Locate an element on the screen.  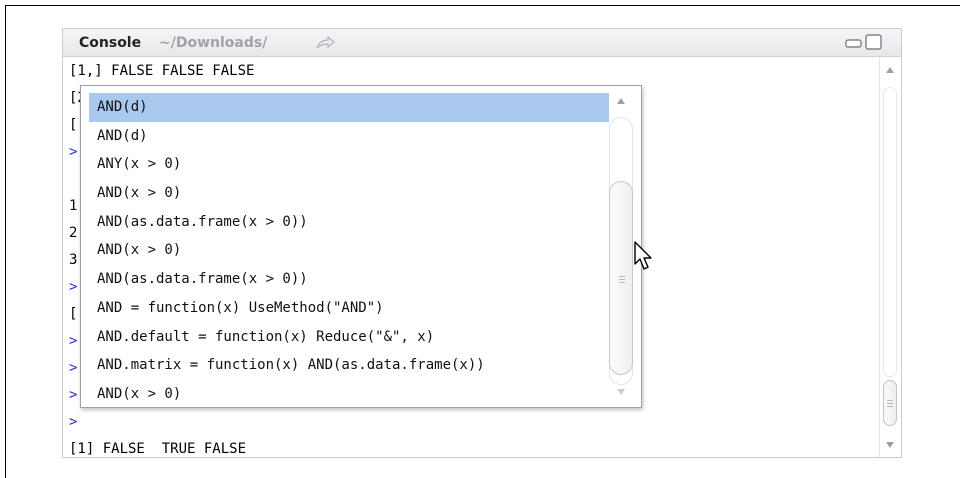
console-scrollbar is located at coordinates (890, 257).